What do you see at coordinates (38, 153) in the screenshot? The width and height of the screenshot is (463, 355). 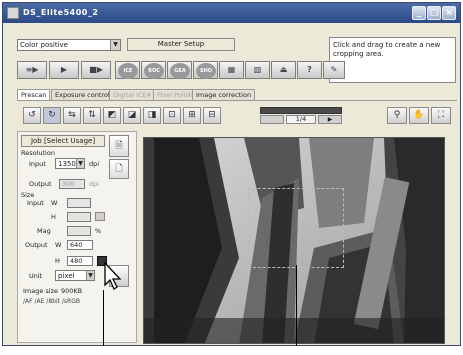 I see `resolution-label: Resolution` at bounding box center [38, 153].